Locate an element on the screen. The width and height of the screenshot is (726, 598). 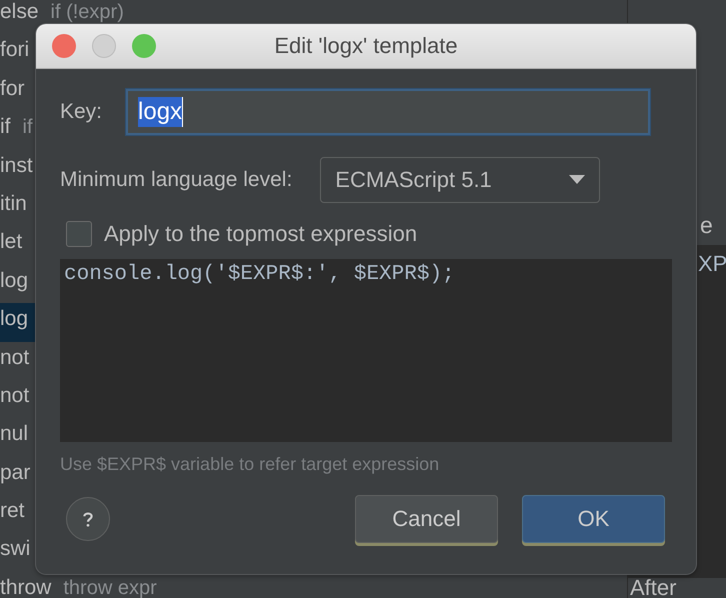
code-text: XP is located at coordinates (712, 264).